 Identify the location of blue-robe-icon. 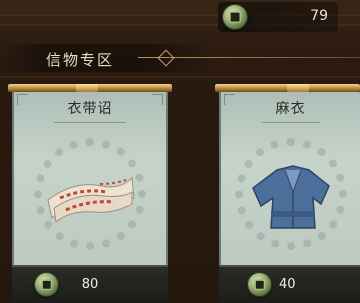
(291, 197).